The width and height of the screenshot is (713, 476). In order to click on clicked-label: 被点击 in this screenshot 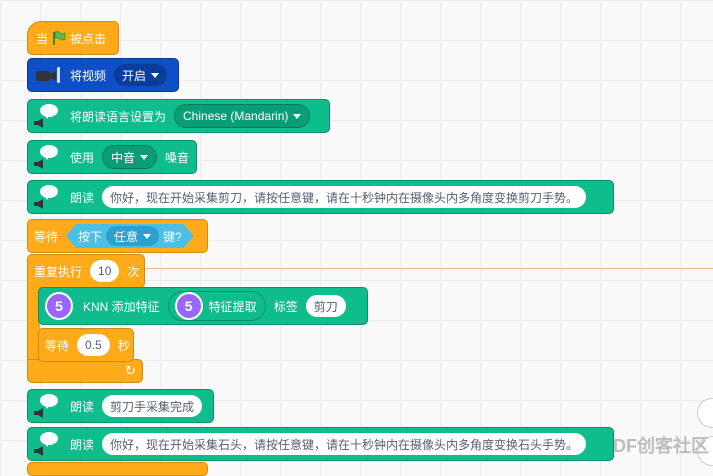, I will do `click(88, 38)`.